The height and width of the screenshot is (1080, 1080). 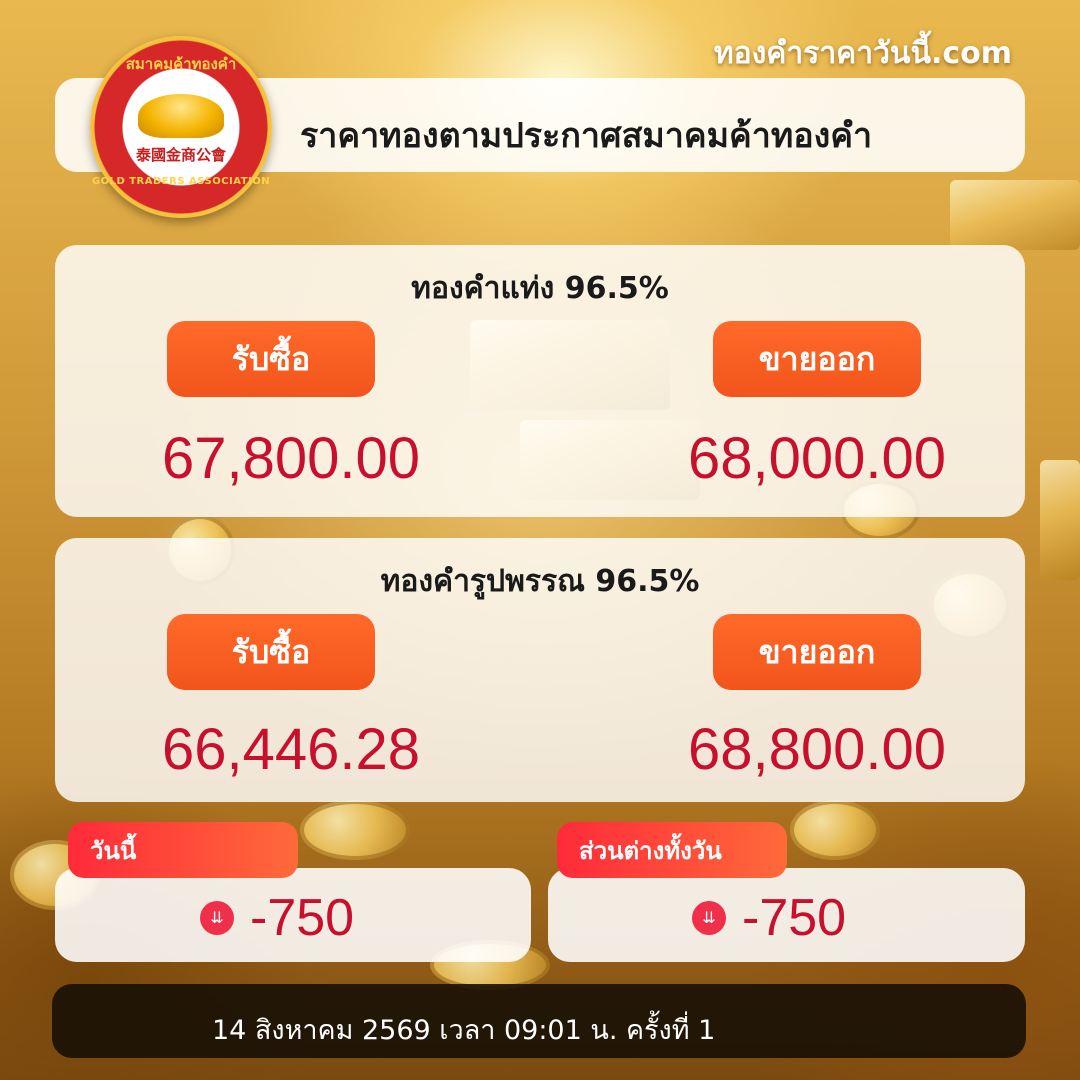 I want to click on day-diff-value-group: ⇊ -750, so click(x=769, y=918).